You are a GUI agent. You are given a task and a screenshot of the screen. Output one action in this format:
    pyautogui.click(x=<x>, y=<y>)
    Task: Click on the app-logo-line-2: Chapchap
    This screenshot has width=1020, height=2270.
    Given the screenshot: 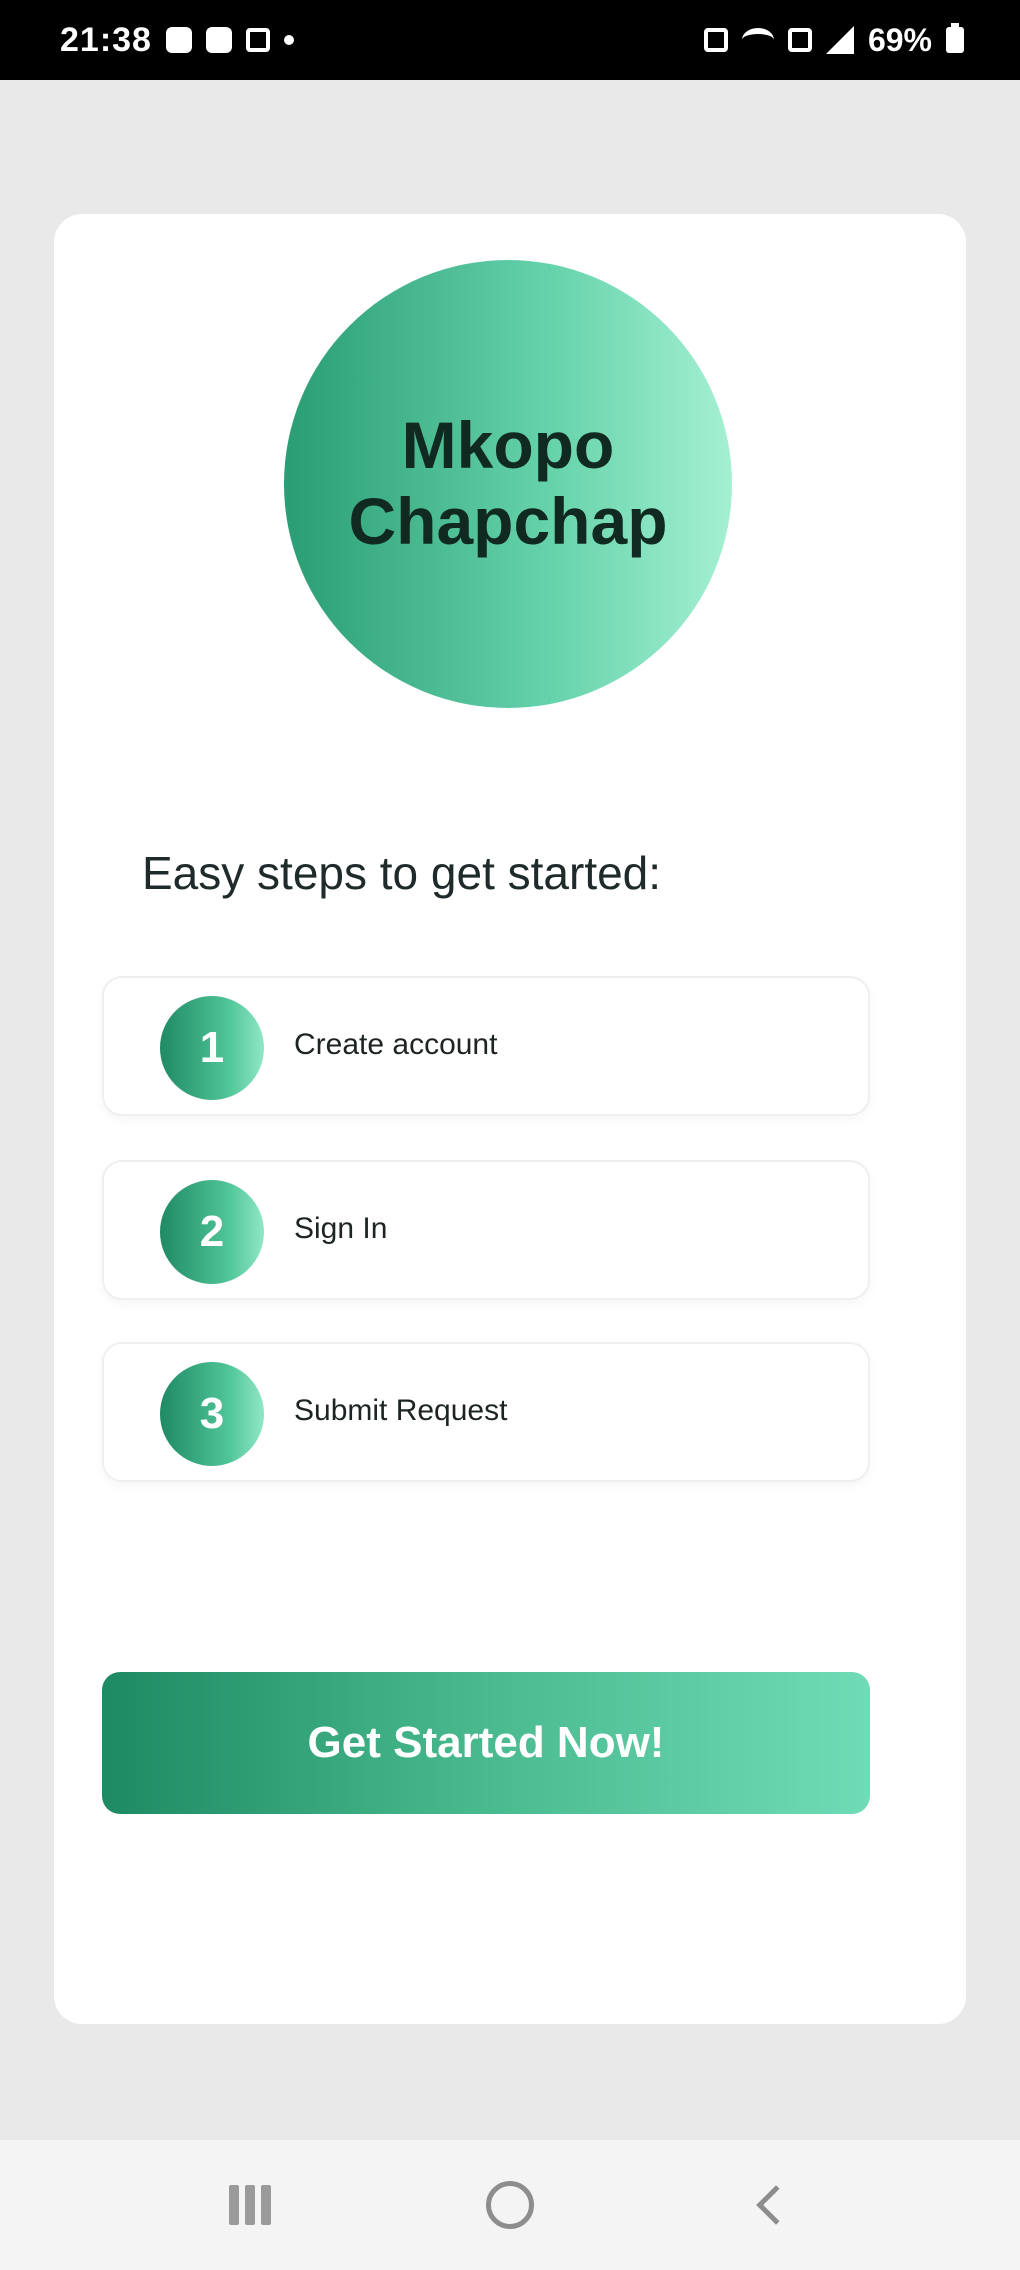 What is the action you would take?
    pyautogui.click(x=508, y=521)
    